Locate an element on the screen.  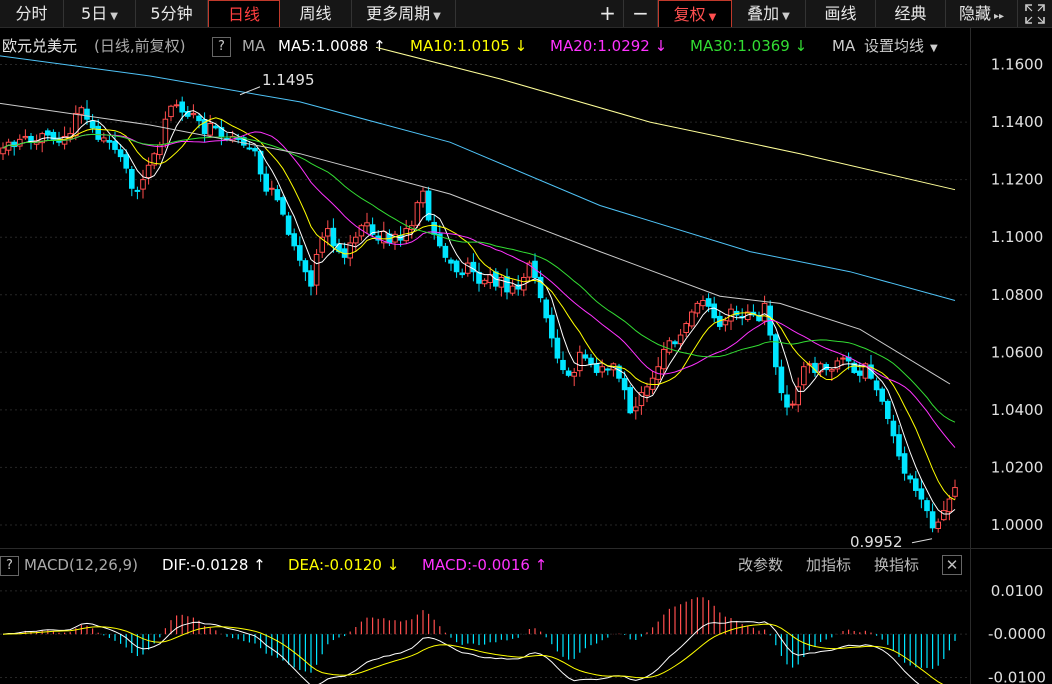
add-indicator-button: 加指标 is located at coordinates (828, 565).